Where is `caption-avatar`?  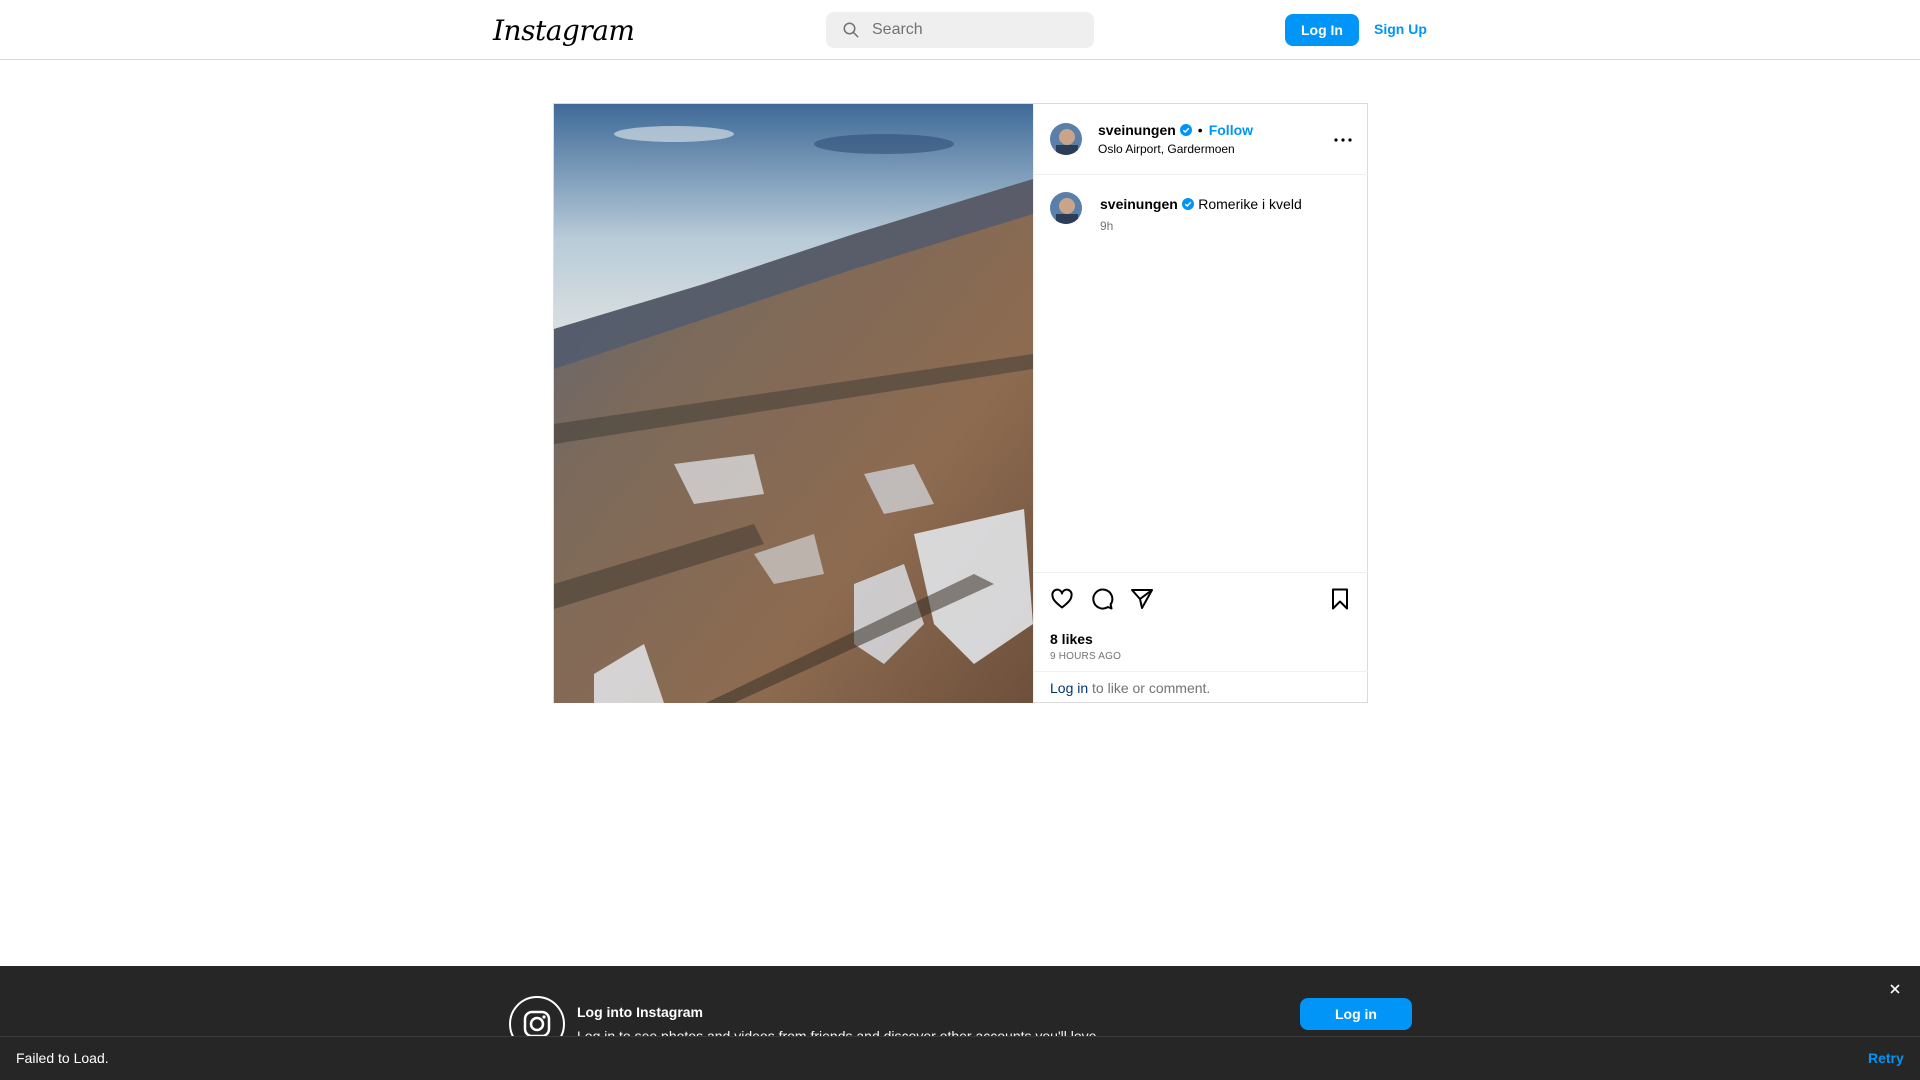
caption-avatar is located at coordinates (1066, 208).